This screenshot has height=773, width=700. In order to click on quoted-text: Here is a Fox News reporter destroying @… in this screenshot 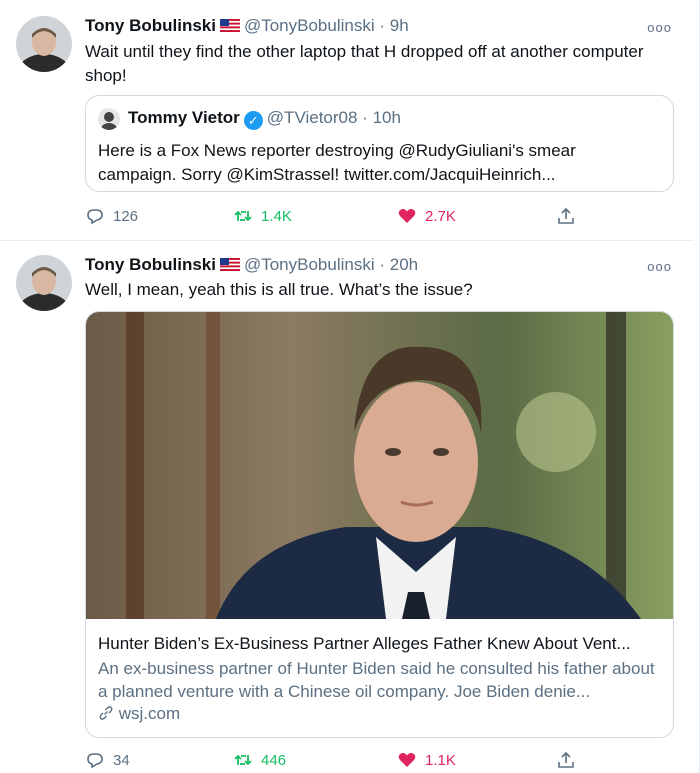, I will do `click(337, 162)`.